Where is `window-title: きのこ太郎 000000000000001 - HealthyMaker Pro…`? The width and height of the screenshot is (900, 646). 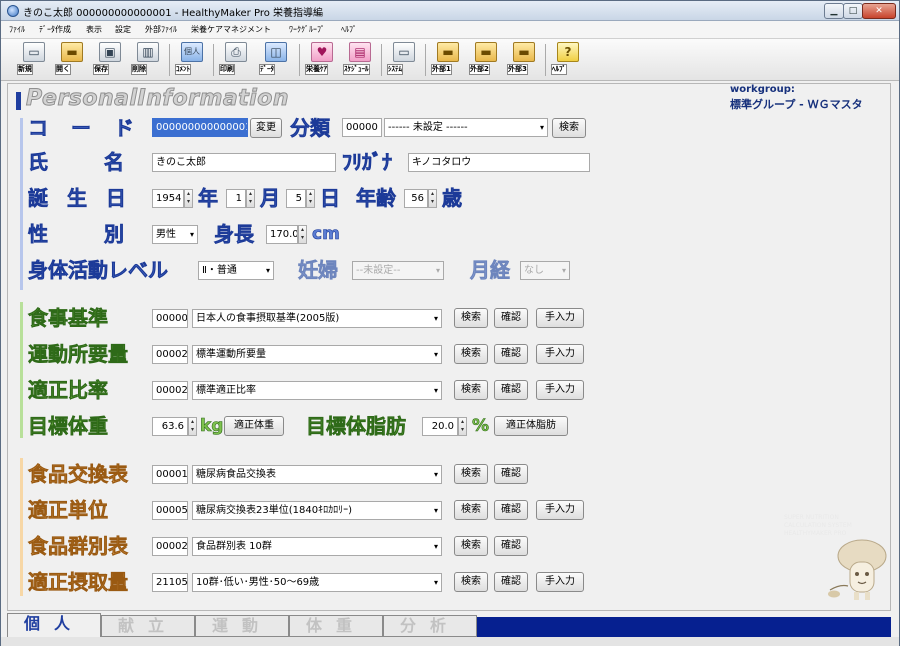 window-title: きのこ太郎 000000000000001 - HealthyMaker Pro… is located at coordinates (173, 13).